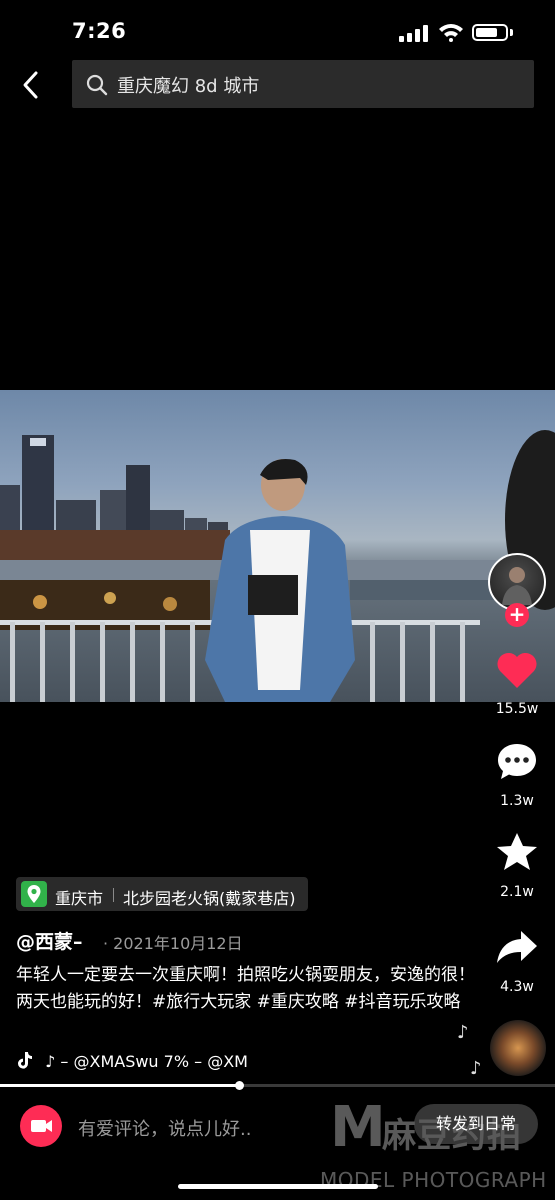  I want to click on battery-tip, so click(511, 32).